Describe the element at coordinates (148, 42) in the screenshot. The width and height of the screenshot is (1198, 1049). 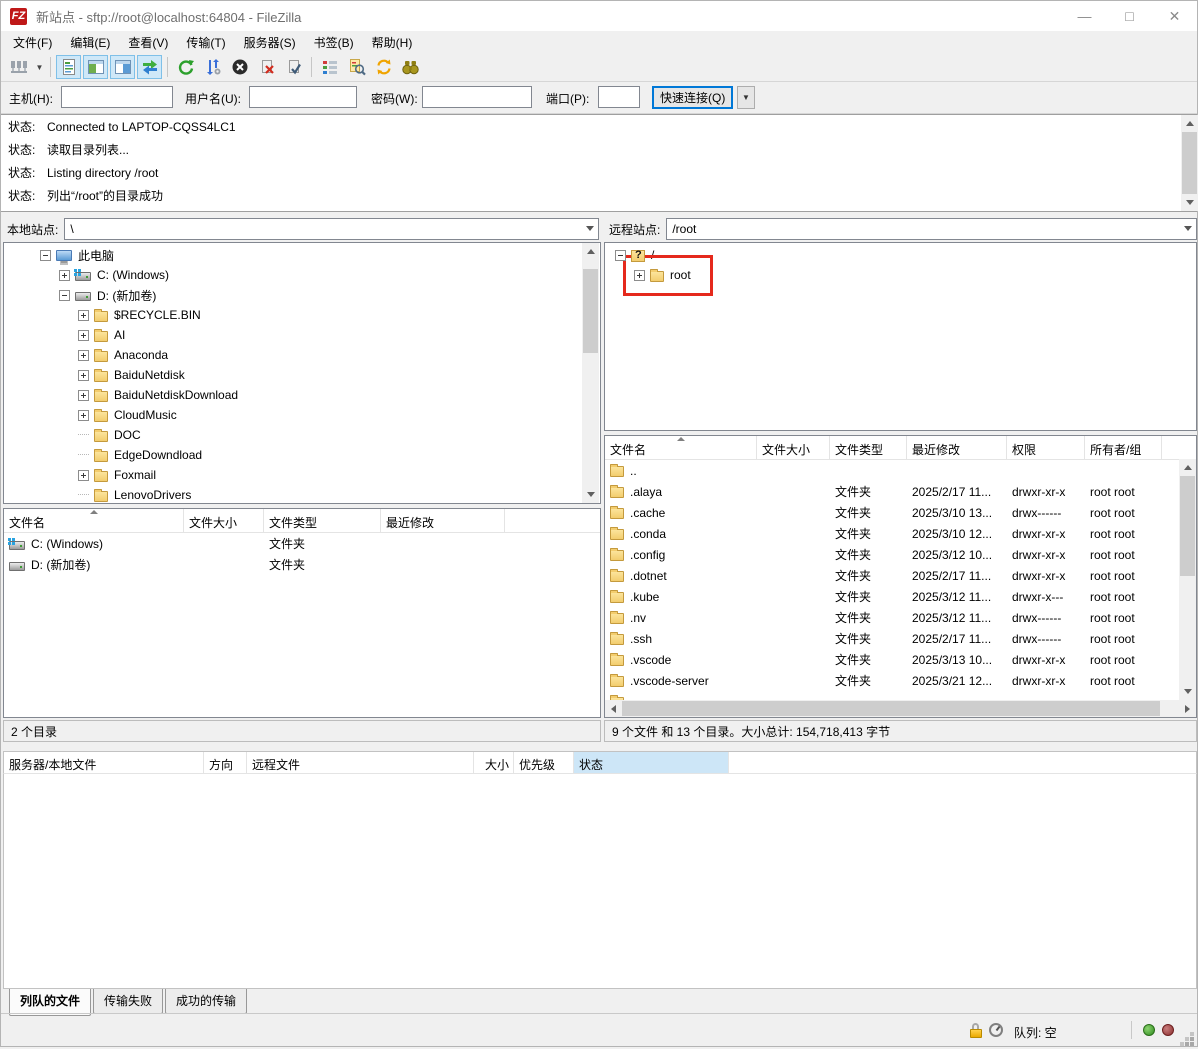
I see `menu-item: 查看(V)` at that location.